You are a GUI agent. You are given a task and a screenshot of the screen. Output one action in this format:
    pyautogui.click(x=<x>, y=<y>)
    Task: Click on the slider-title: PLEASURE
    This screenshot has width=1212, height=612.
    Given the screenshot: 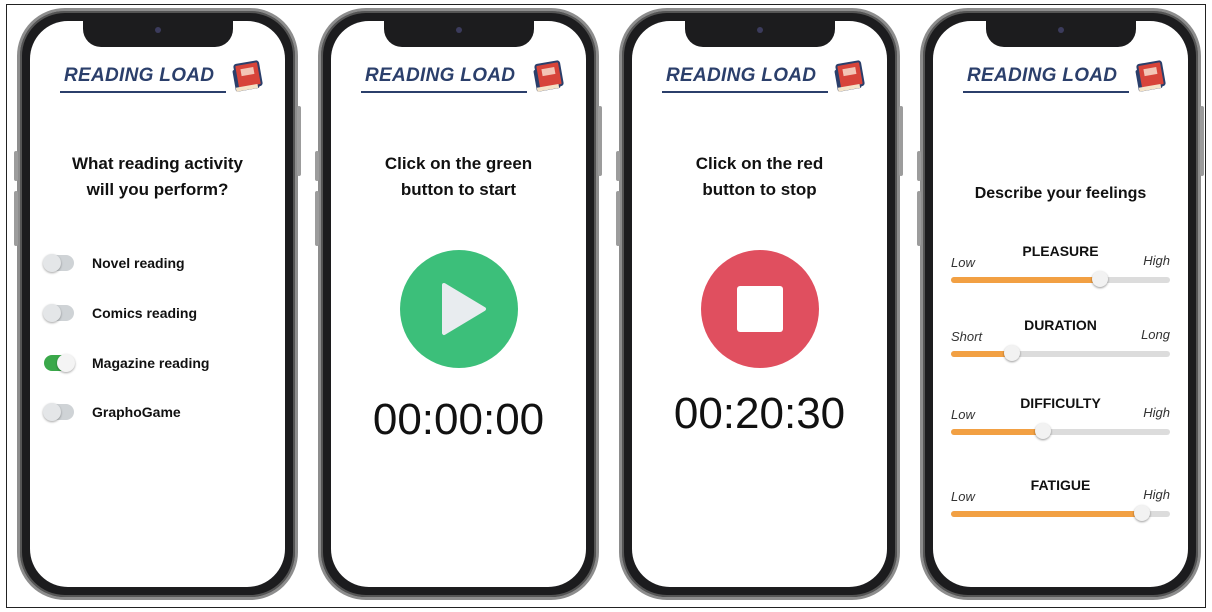 What is the action you would take?
    pyautogui.click(x=1060, y=251)
    